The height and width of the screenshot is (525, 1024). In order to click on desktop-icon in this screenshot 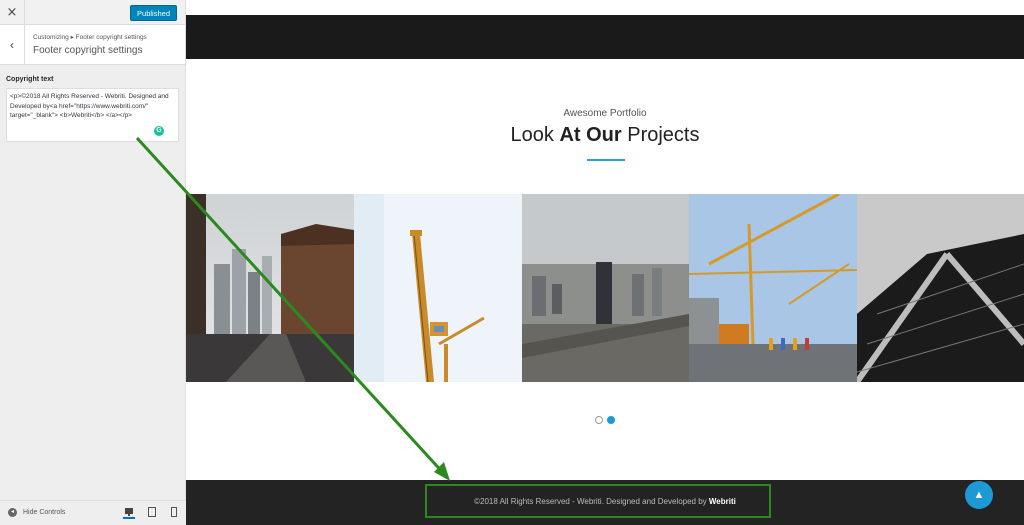, I will do `click(129, 513)`.